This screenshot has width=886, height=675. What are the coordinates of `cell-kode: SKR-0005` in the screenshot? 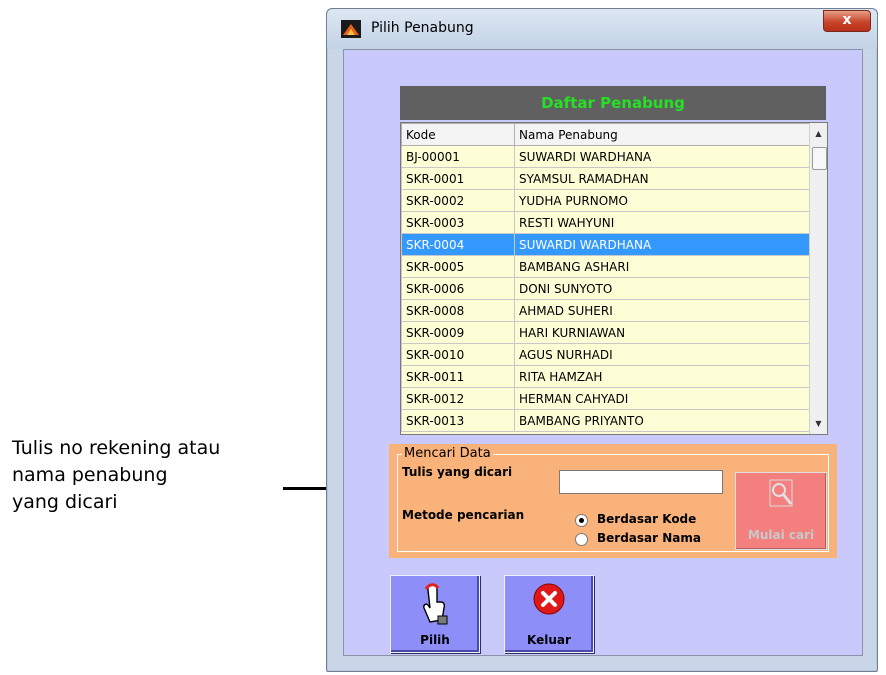 It's located at (458, 266).